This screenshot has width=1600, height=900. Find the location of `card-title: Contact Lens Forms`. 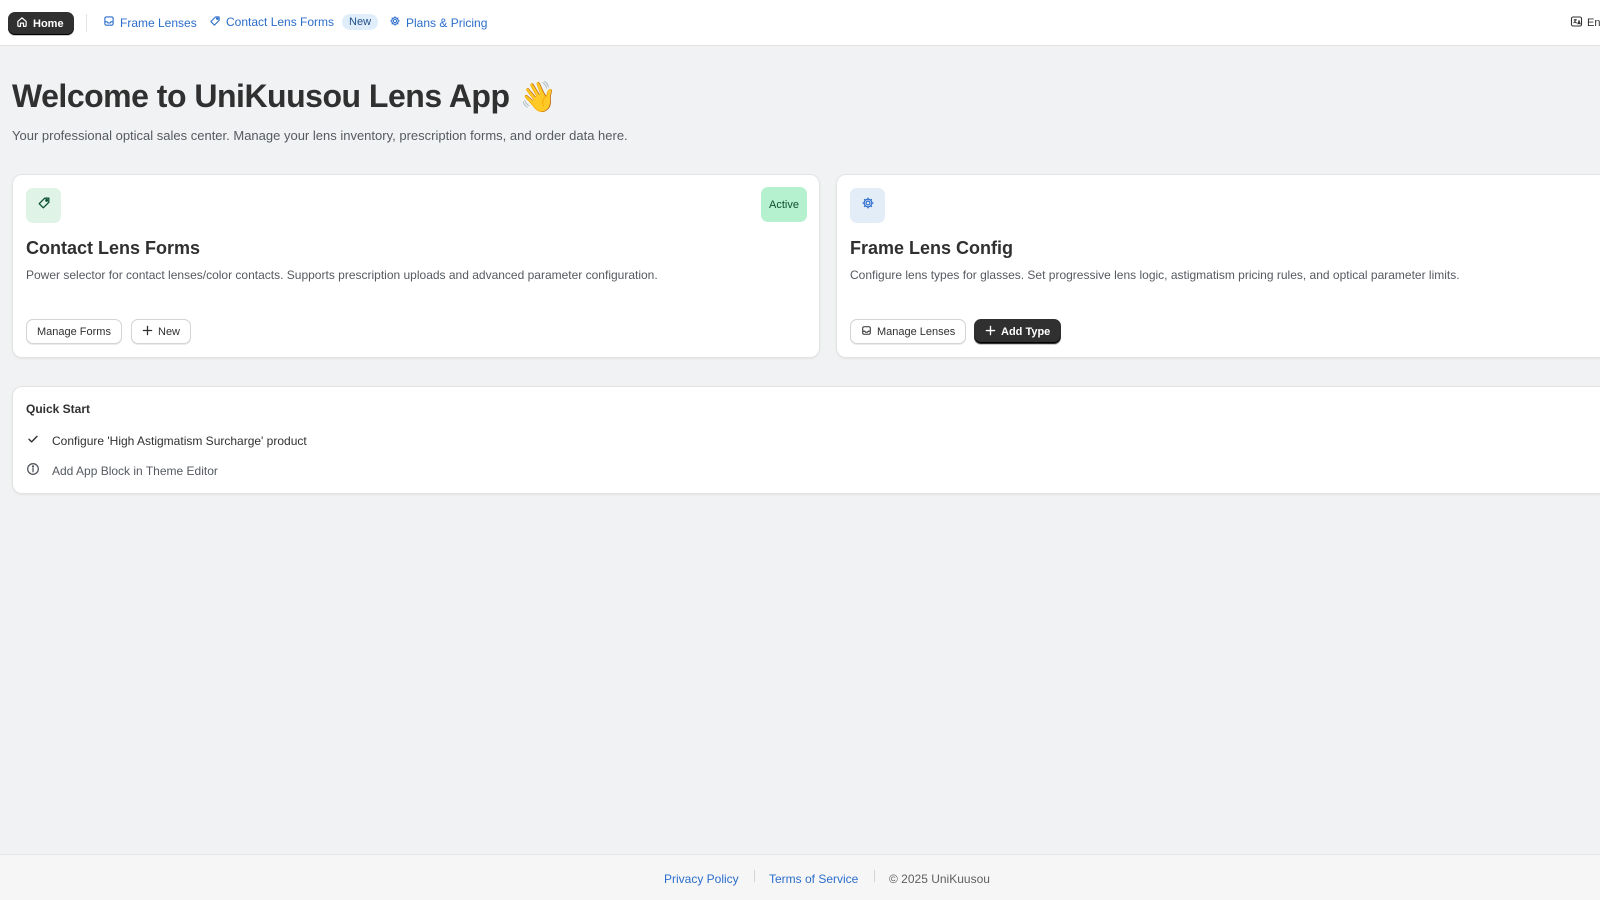

card-title: Contact Lens Forms is located at coordinates (113, 248).